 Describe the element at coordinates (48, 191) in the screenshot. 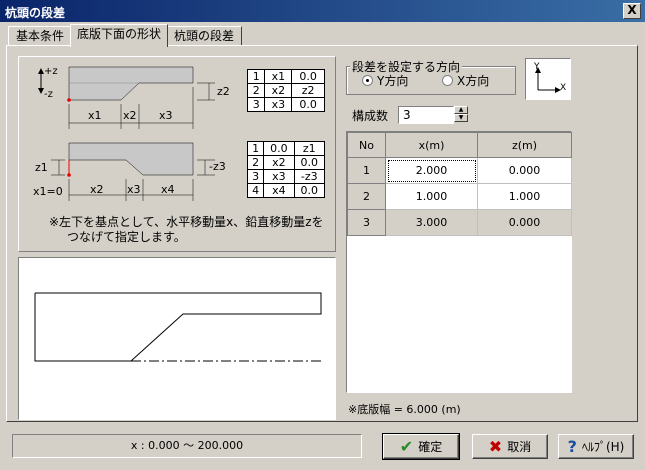

I see `x1-zero-label: x1=0` at that location.